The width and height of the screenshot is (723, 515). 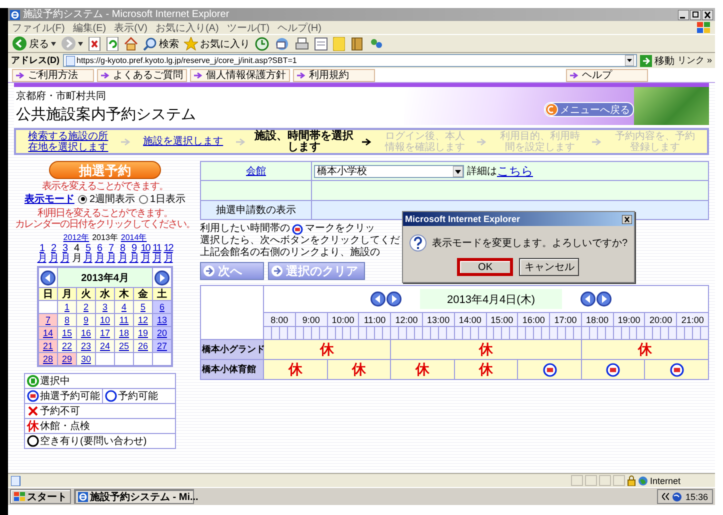 What do you see at coordinates (86, 346) in the screenshot?
I see `calendar-day: 23` at bounding box center [86, 346].